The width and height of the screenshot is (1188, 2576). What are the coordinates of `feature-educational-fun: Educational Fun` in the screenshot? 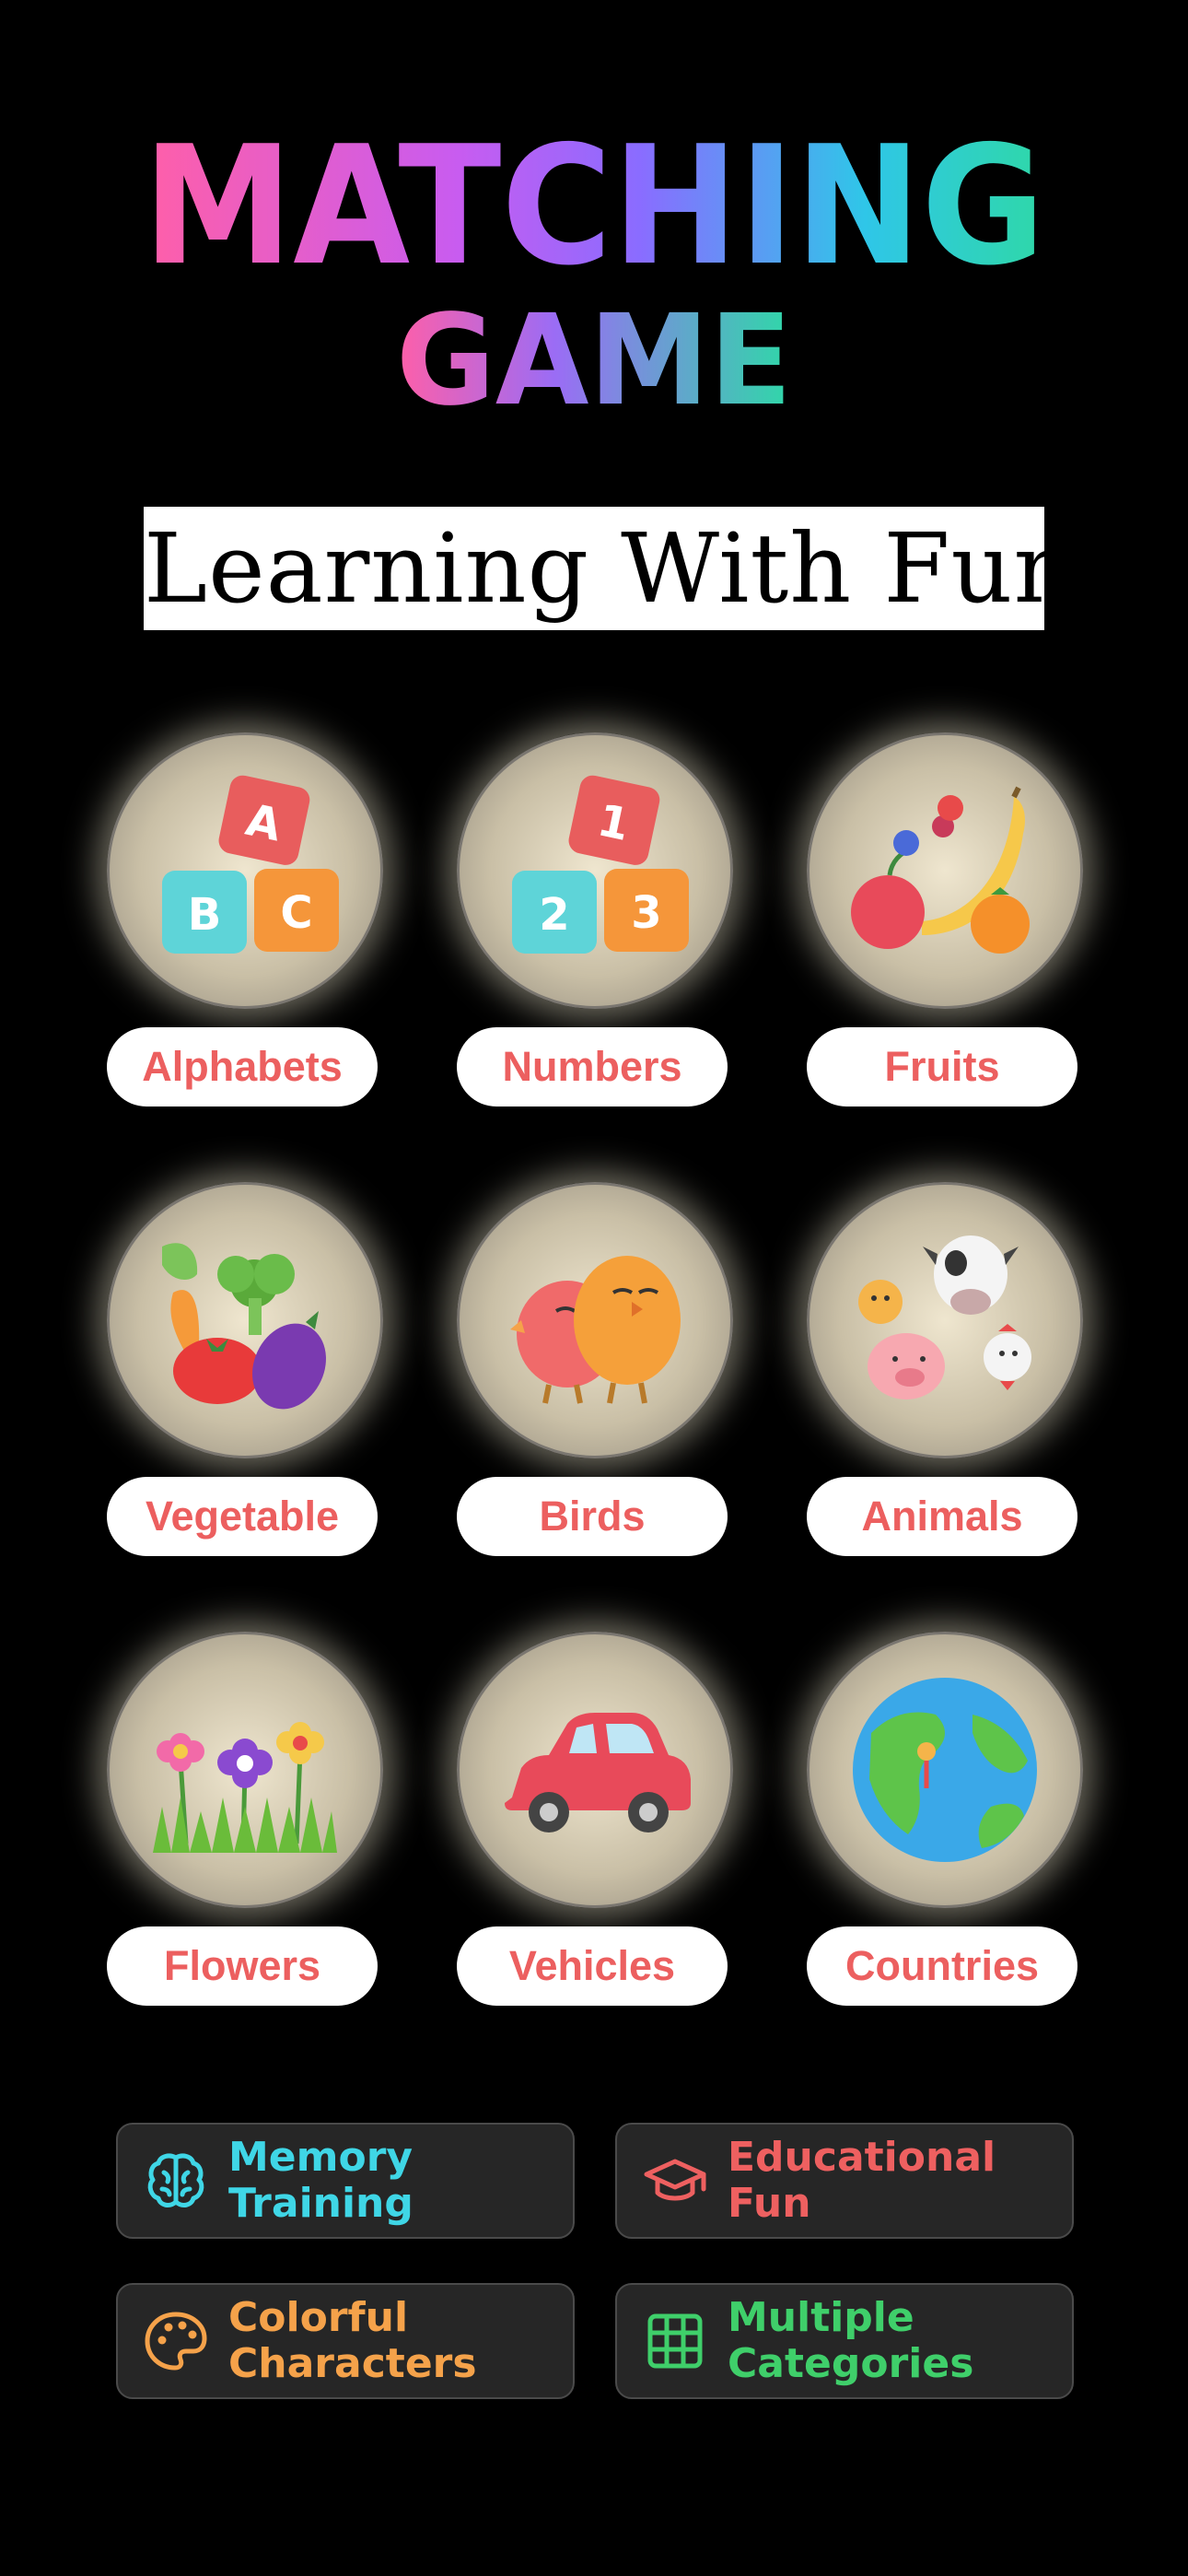 It's located at (844, 2181).